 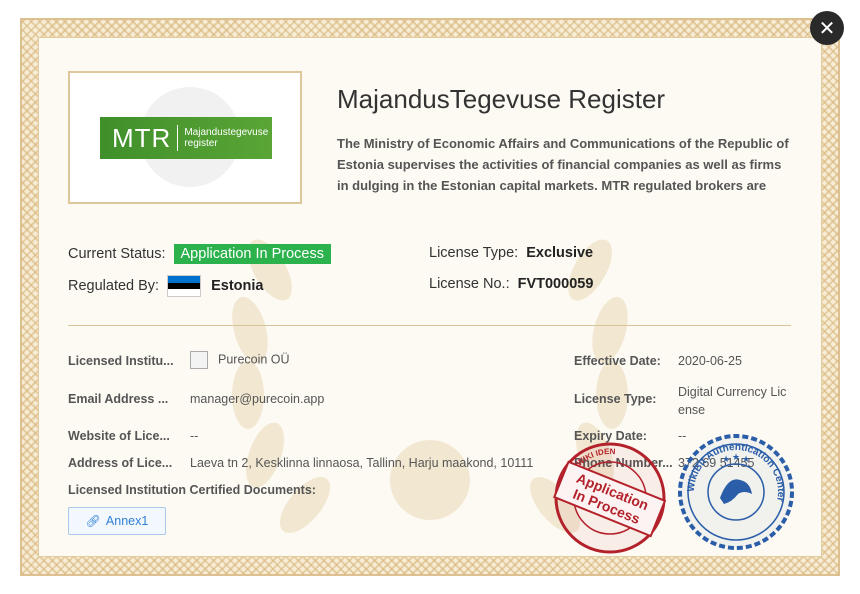 I want to click on mtr-logo: MTR Majandustegevuse register, so click(x=186, y=138).